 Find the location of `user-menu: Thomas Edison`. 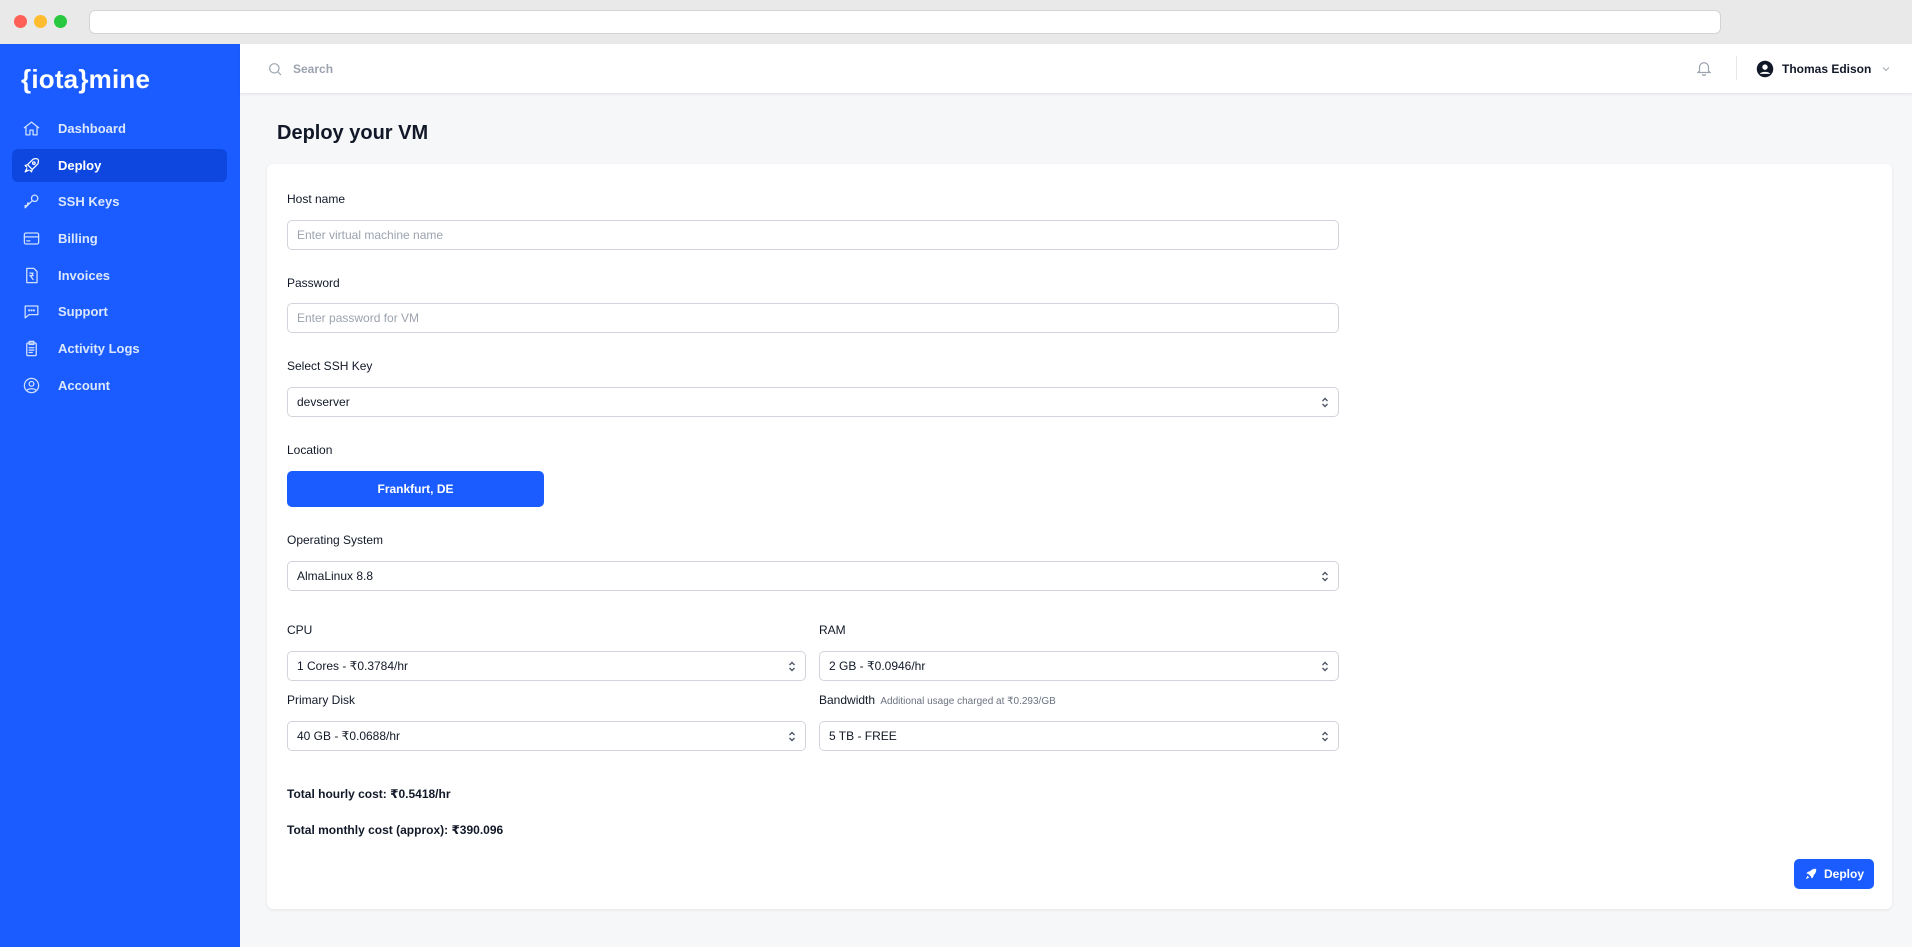

user-menu: Thomas Edison is located at coordinates (1824, 69).